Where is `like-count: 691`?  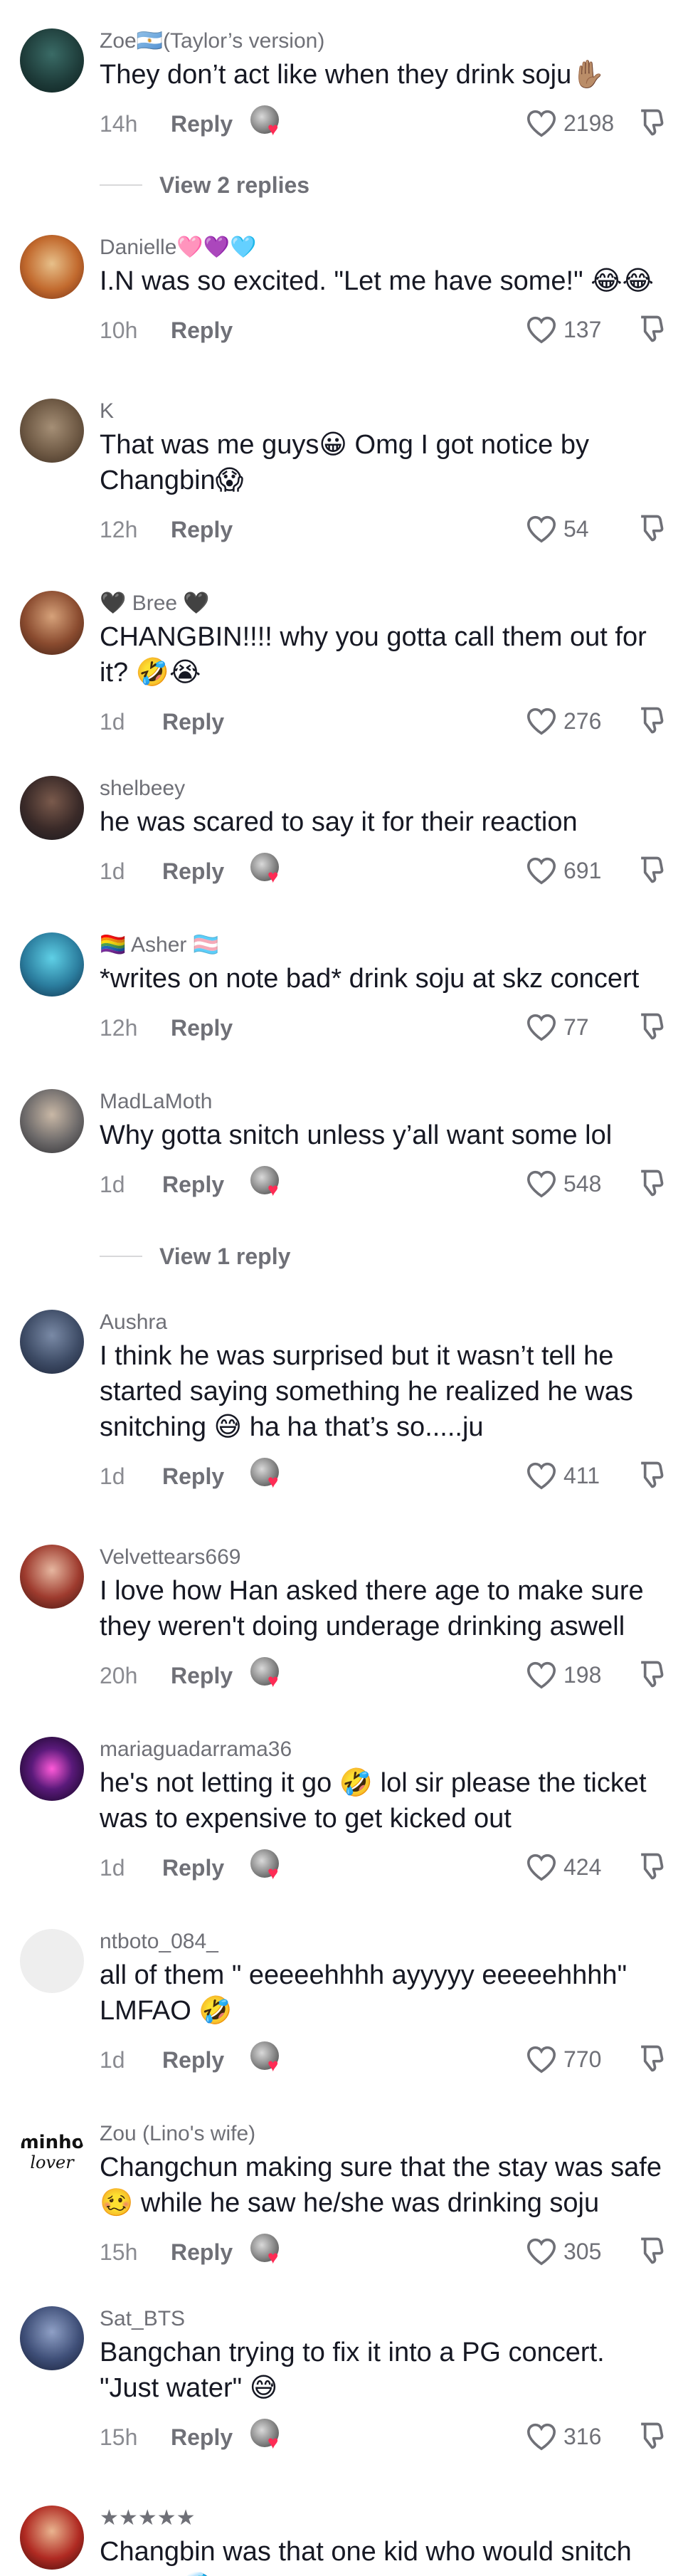 like-count: 691 is located at coordinates (582, 870).